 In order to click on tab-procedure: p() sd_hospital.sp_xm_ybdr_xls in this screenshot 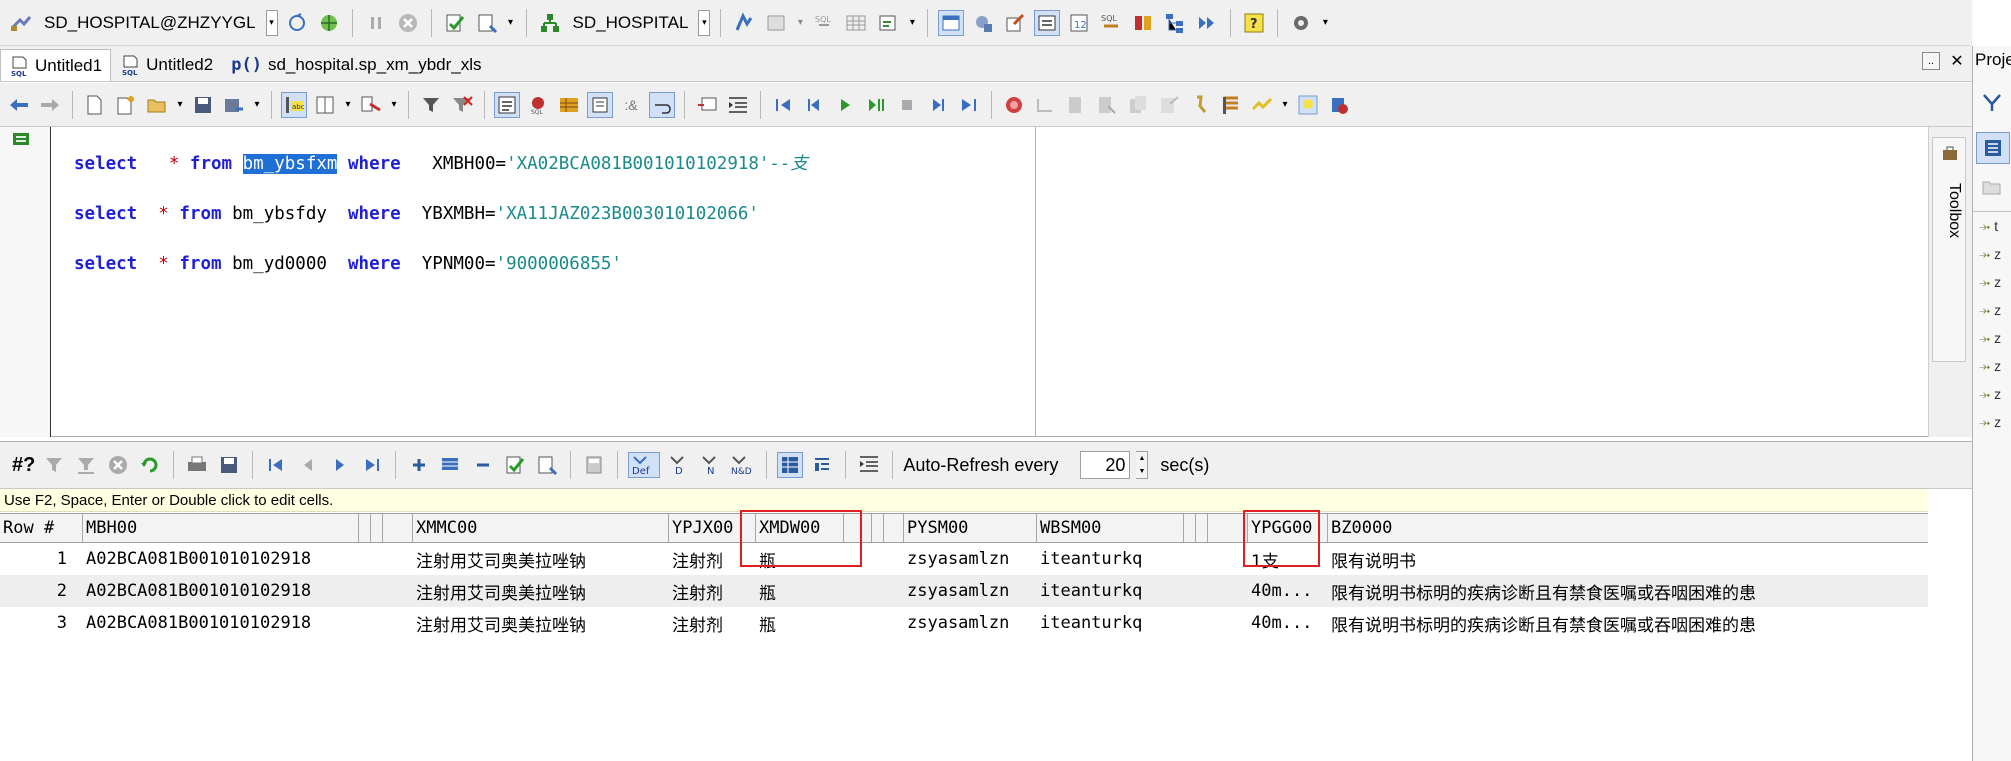, I will do `click(356, 65)`.